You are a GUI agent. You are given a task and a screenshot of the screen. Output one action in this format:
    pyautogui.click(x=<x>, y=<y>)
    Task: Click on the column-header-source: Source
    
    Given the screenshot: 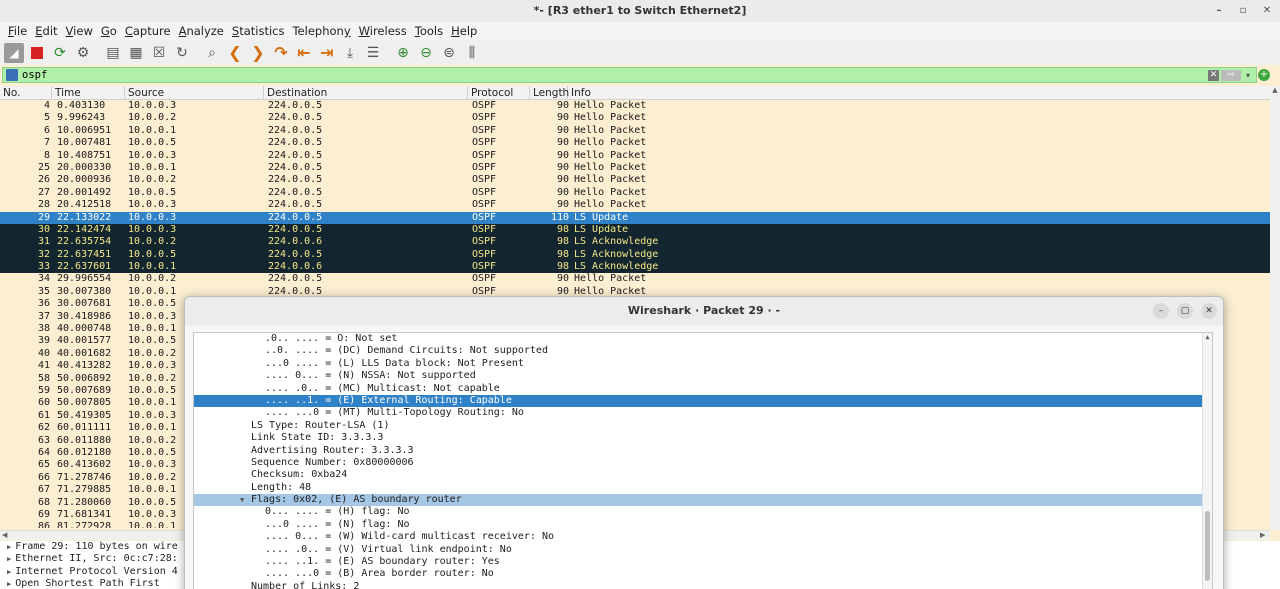 What is the action you would take?
    pyautogui.click(x=194, y=93)
    